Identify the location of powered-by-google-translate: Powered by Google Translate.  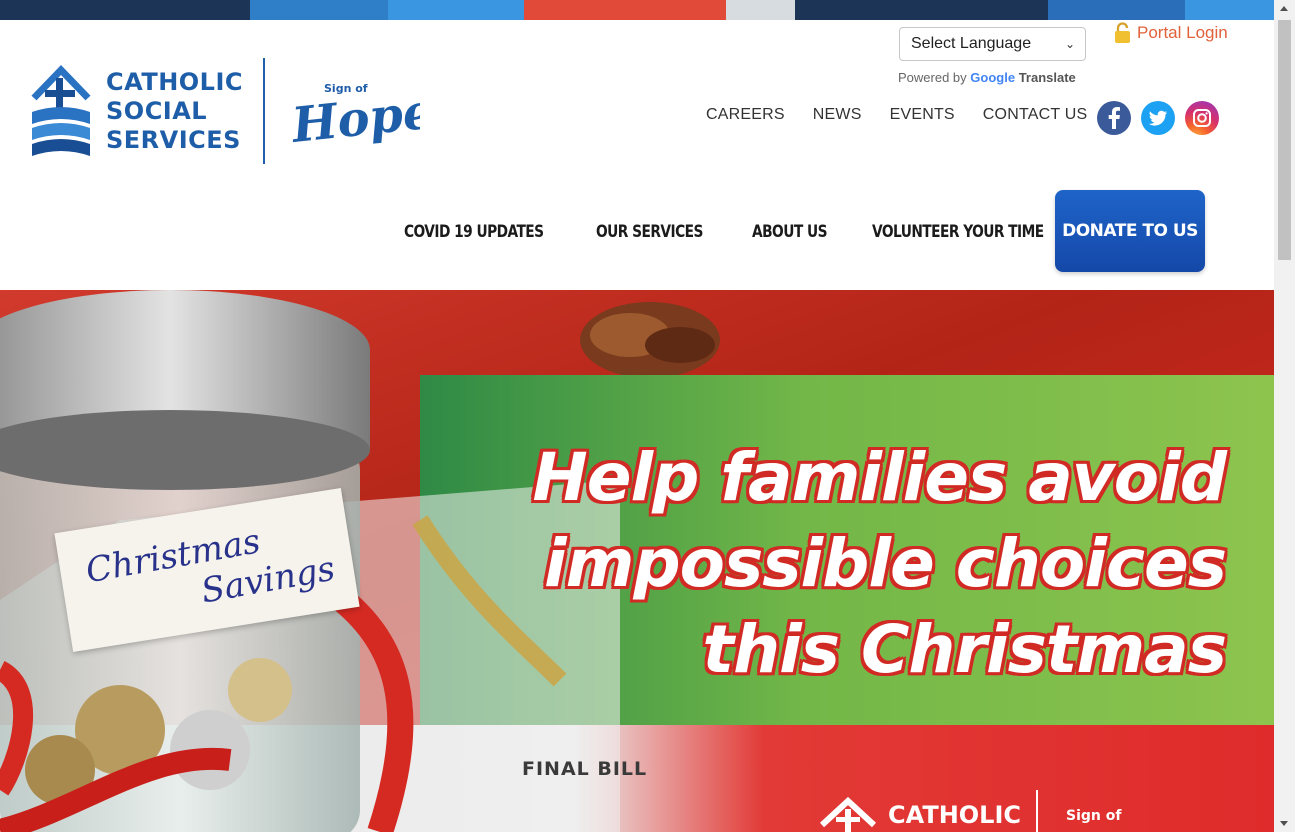
(987, 77).